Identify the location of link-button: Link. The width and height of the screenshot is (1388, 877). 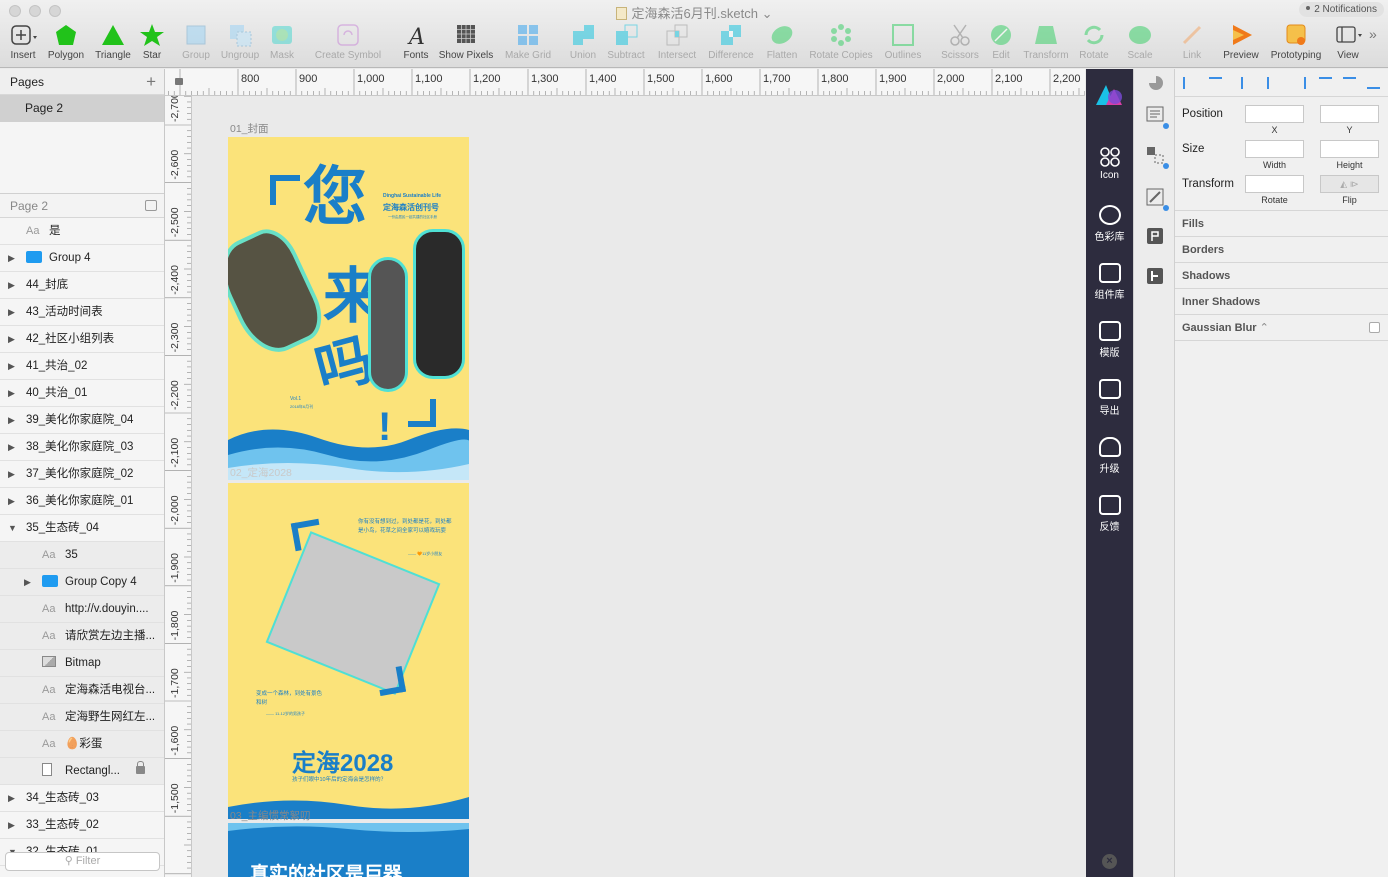
(1192, 43).